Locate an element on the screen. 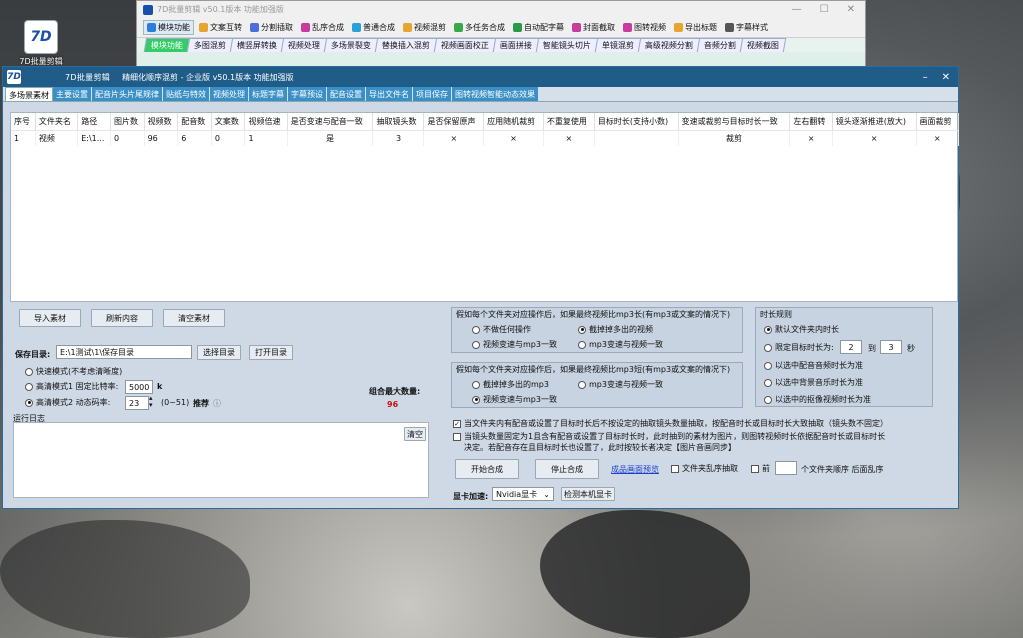 The height and width of the screenshot is (638, 1023). table-column-header: 镜头逐渐推进(放大) is located at coordinates (874, 122).